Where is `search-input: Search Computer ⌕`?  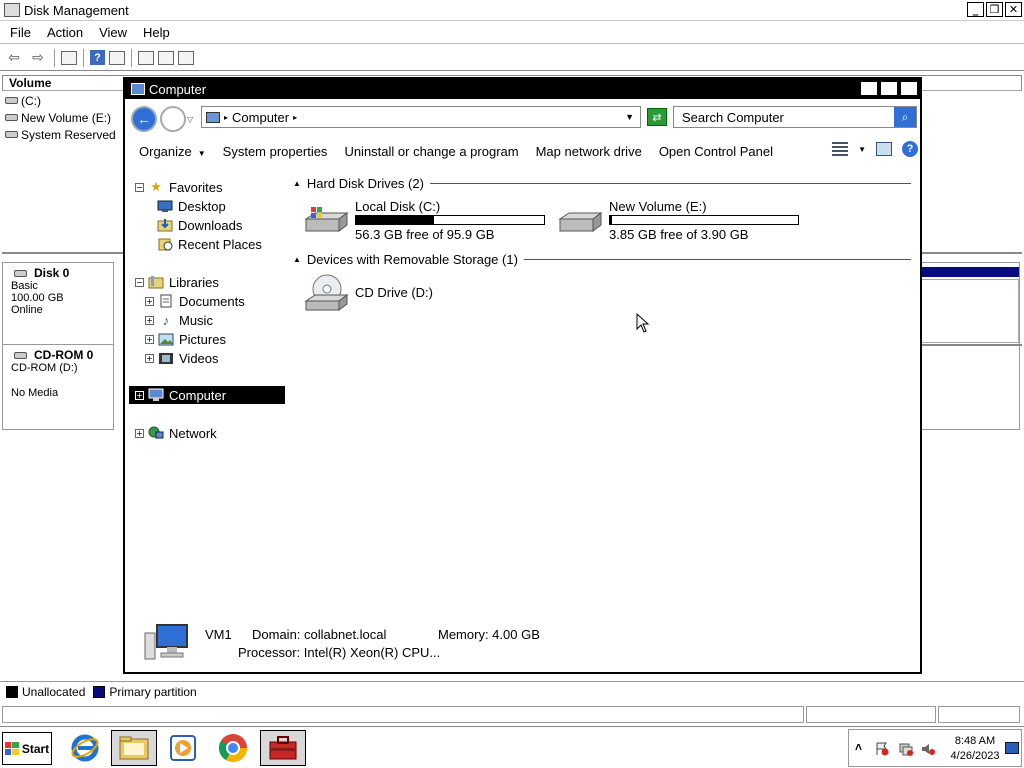 search-input: Search Computer ⌕ is located at coordinates (795, 117).